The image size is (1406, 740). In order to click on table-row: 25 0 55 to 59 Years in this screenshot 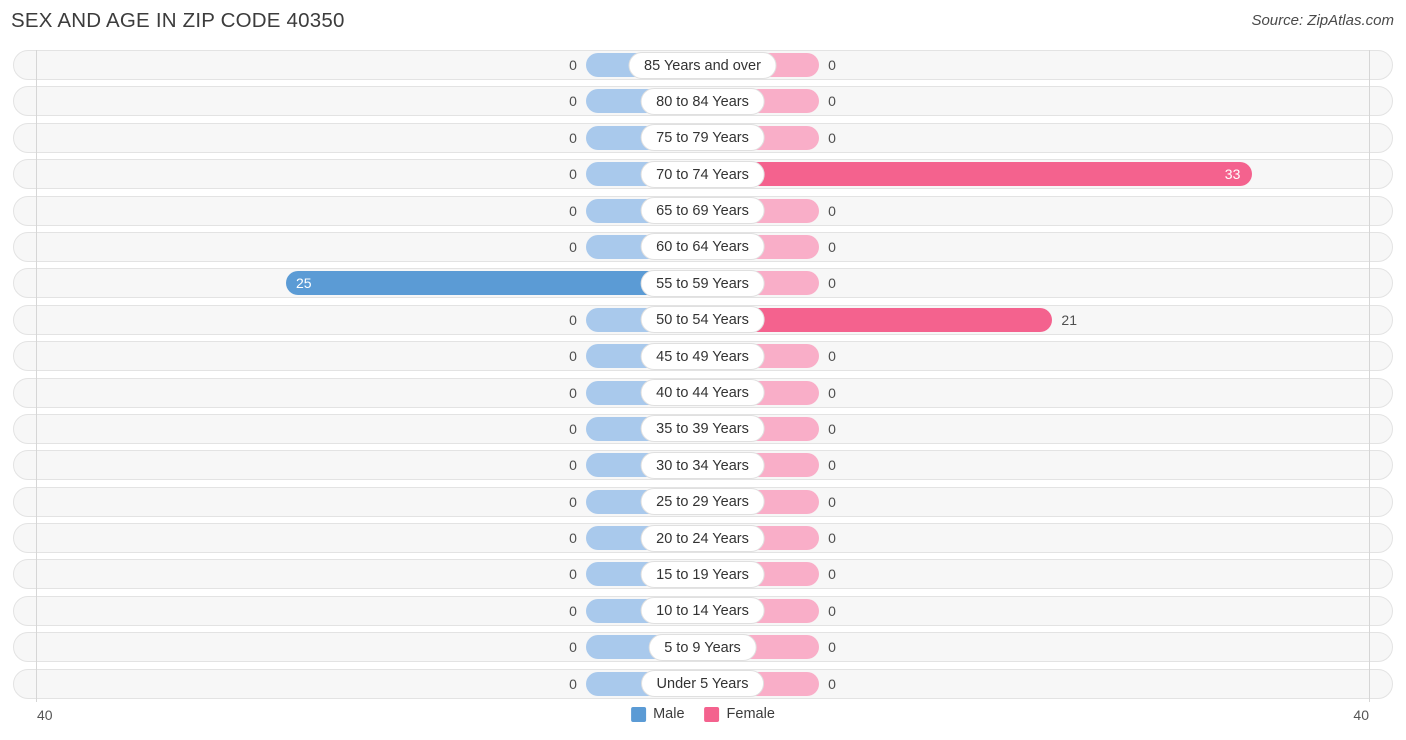, I will do `click(703, 283)`.